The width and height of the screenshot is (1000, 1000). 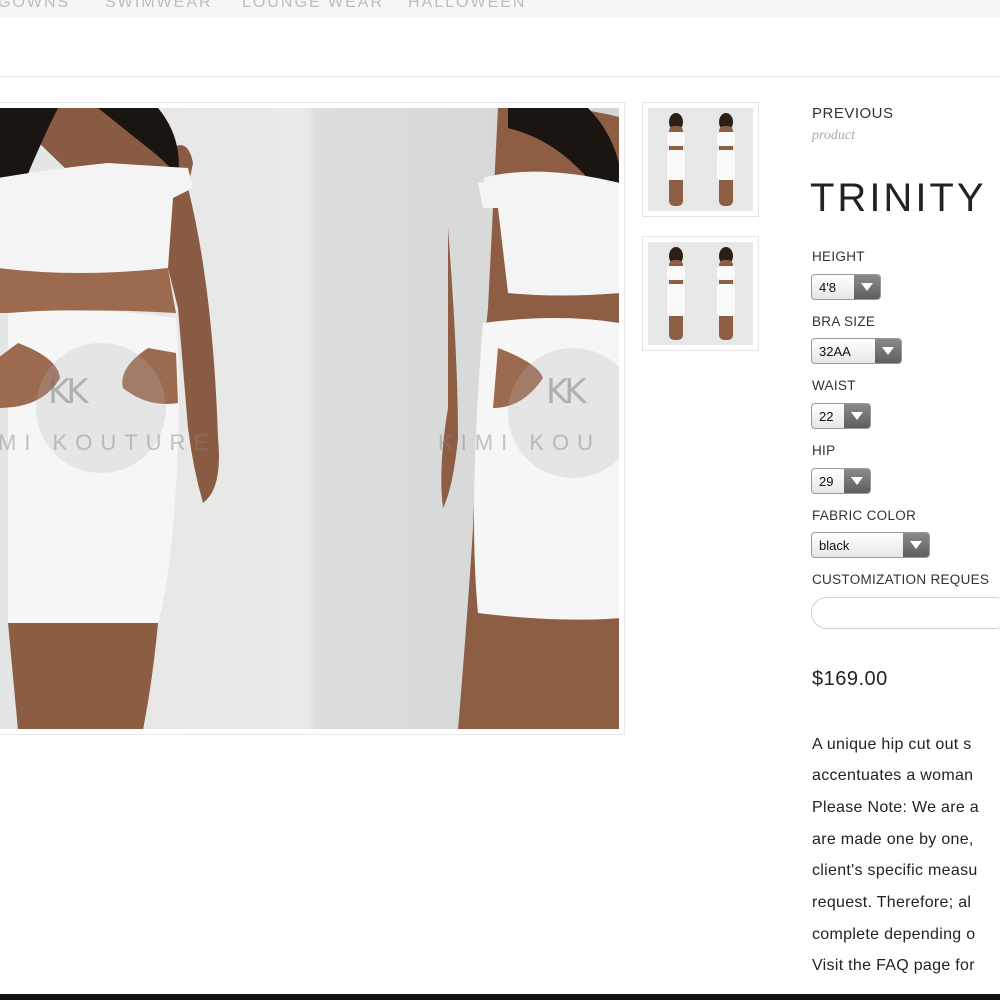 I want to click on category-nav: GOWNS SWIMWEAR LOUNGE WEAR HALLOWEEN, so click(x=500, y=20).